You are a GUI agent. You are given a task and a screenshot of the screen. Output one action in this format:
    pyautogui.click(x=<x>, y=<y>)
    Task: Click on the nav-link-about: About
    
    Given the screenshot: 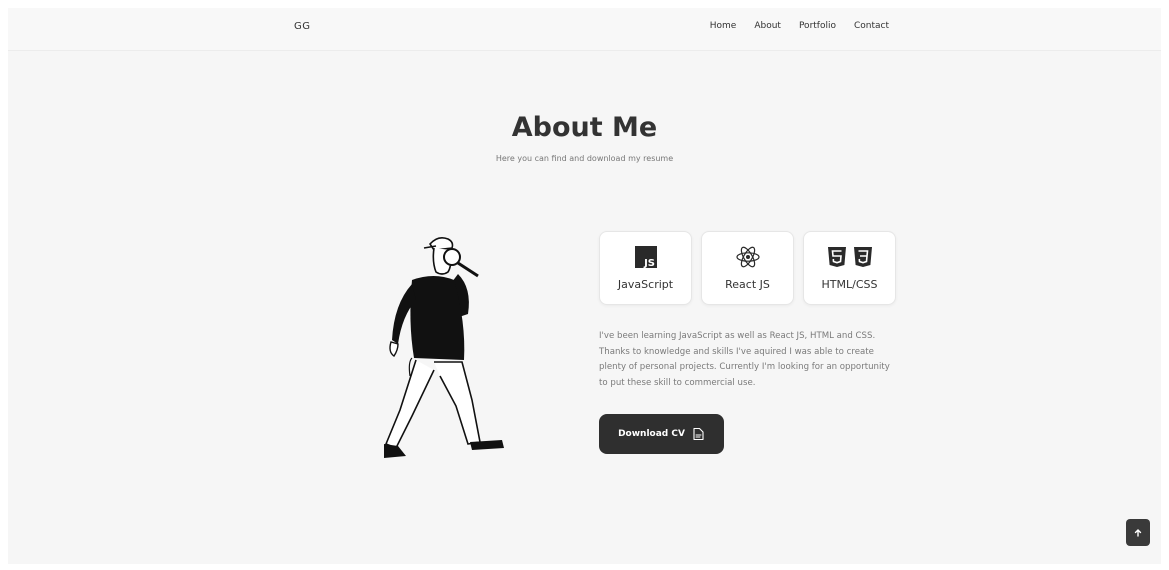 What is the action you would take?
    pyautogui.click(x=767, y=26)
    